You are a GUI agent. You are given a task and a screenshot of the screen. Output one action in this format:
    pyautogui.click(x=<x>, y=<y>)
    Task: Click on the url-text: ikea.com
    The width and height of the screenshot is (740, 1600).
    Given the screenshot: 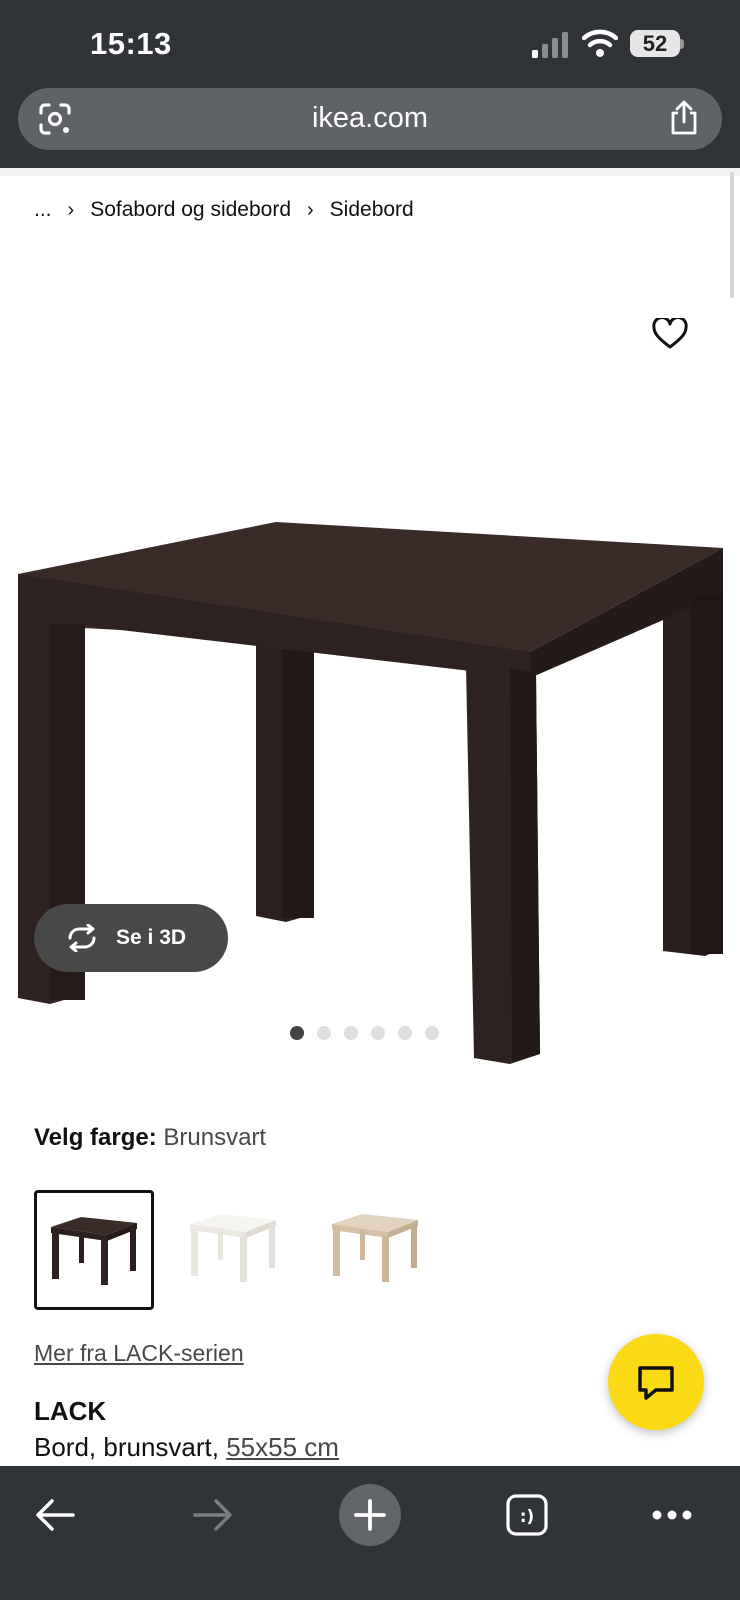 What is the action you would take?
    pyautogui.click(x=370, y=118)
    